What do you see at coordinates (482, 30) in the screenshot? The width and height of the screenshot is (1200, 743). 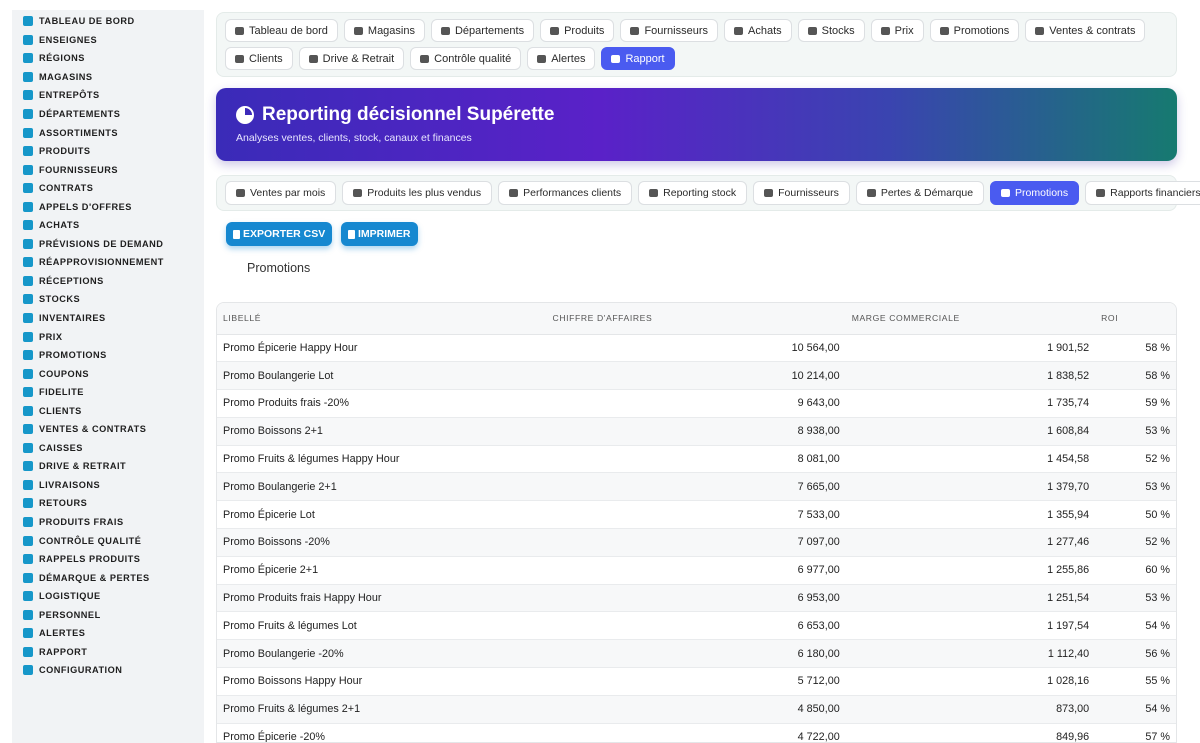 I see `topnav-item-2: Départements` at bounding box center [482, 30].